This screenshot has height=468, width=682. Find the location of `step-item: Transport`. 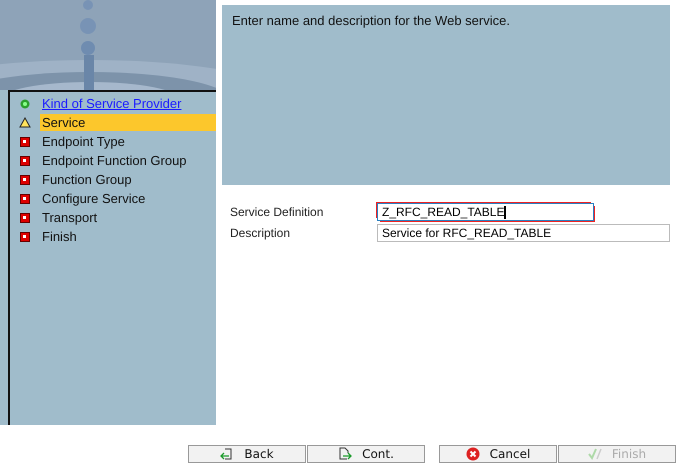

step-item: Transport is located at coordinates (128, 217).